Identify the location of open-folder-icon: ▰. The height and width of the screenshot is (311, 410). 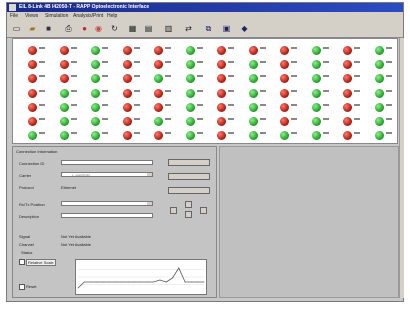
(32, 28).